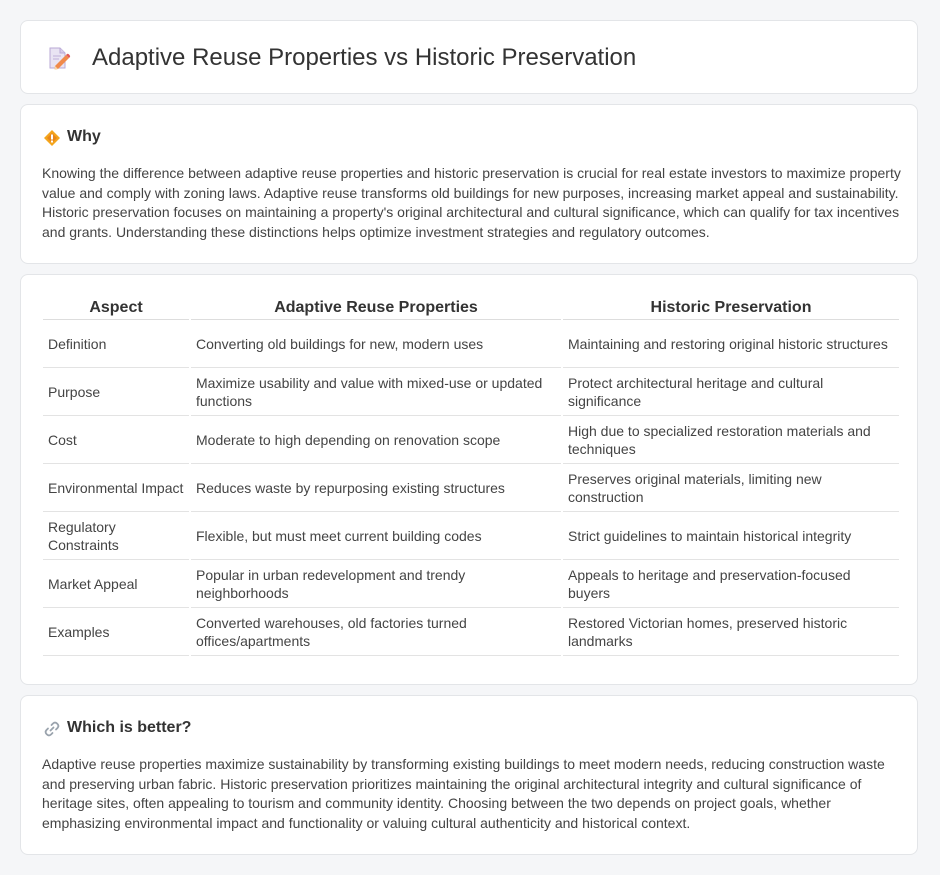 This screenshot has width=940, height=875. What do you see at coordinates (116, 343) in the screenshot?
I see `aspect-cell: Definition` at bounding box center [116, 343].